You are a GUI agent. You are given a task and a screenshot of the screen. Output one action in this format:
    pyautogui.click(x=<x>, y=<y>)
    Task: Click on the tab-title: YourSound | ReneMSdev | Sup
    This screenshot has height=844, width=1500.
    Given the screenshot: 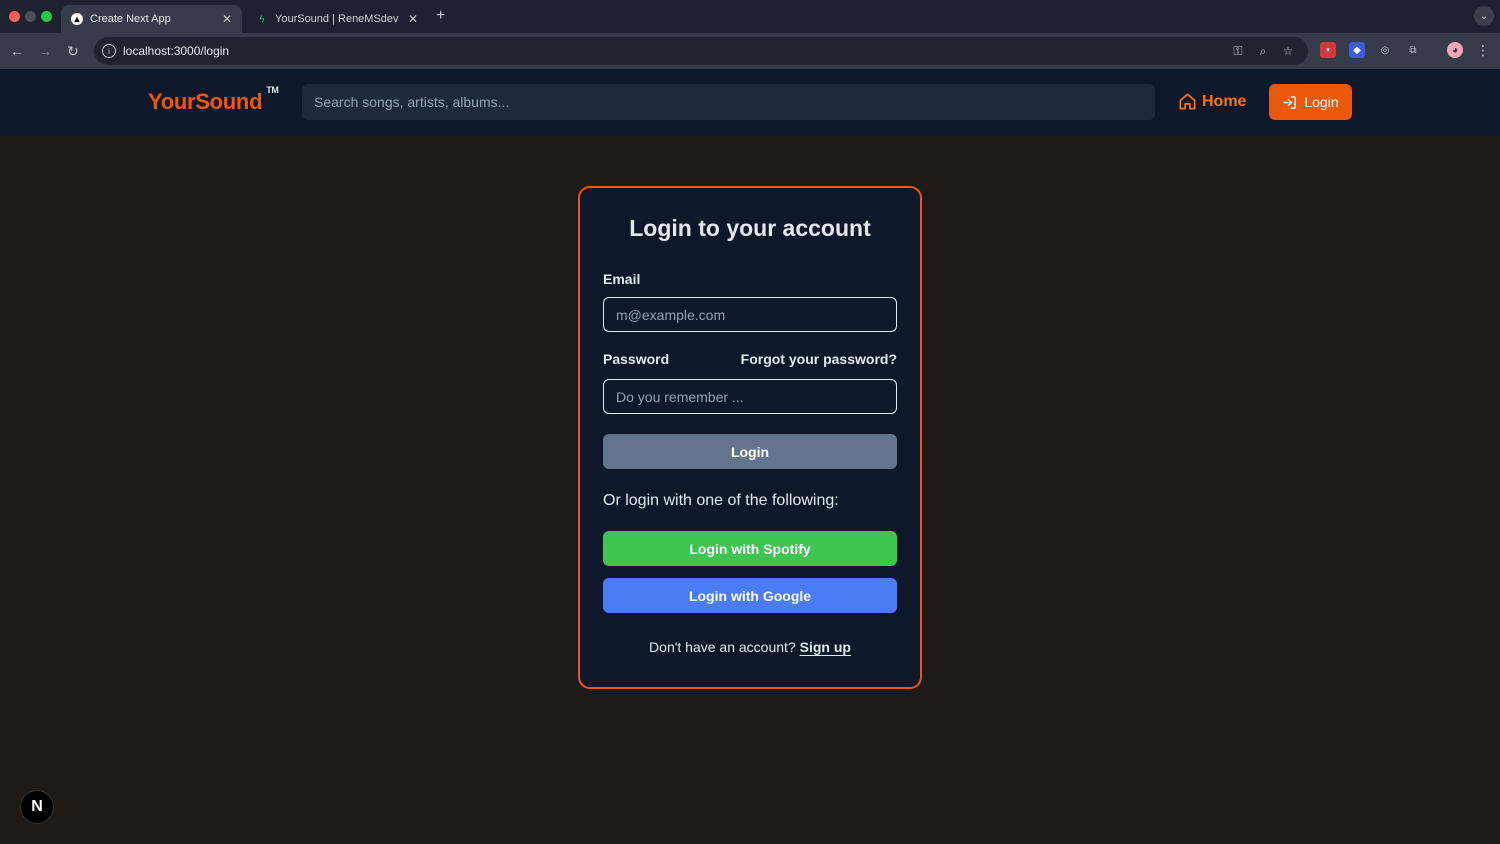 What is the action you would take?
    pyautogui.click(x=338, y=19)
    